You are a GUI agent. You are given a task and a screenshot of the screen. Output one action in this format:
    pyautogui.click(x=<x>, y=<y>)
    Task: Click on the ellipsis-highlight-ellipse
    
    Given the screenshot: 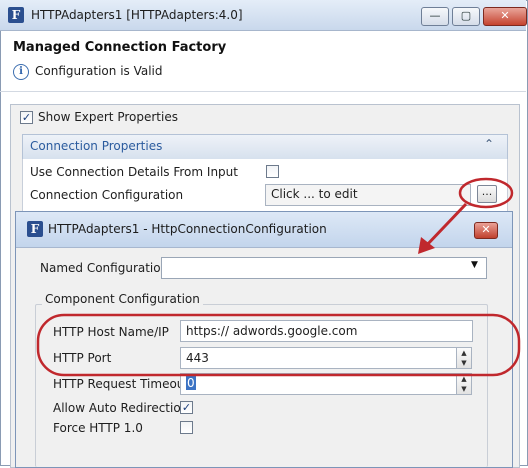 What is the action you would take?
    pyautogui.click(x=486, y=193)
    